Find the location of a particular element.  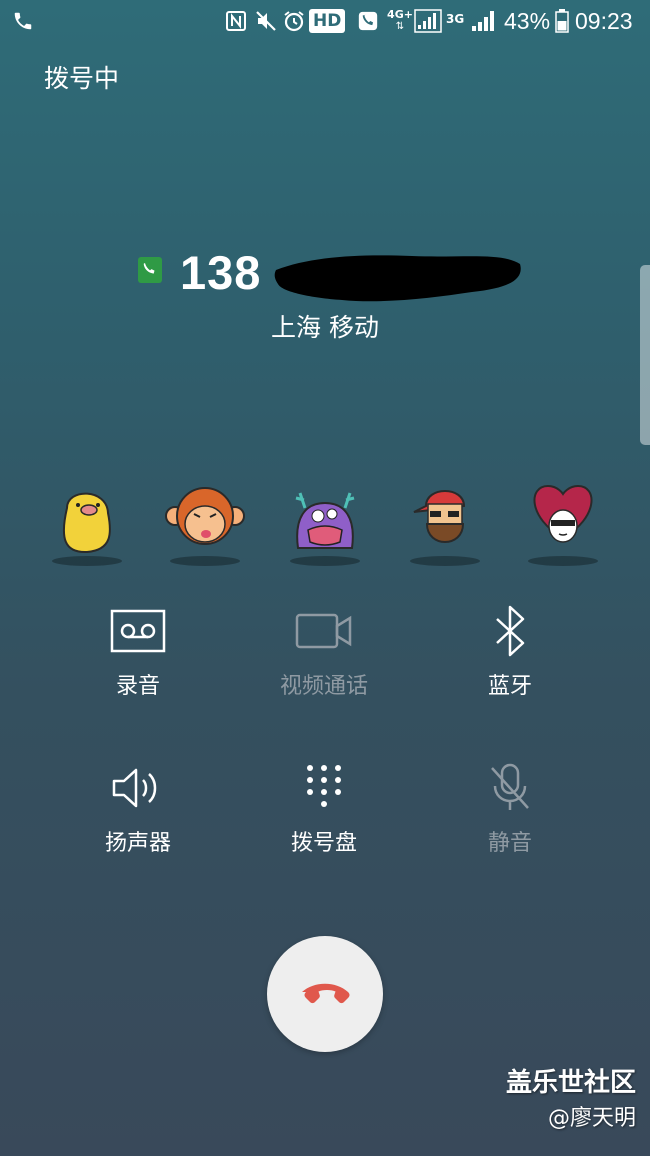

potato-emoji is located at coordinates (87, 523).